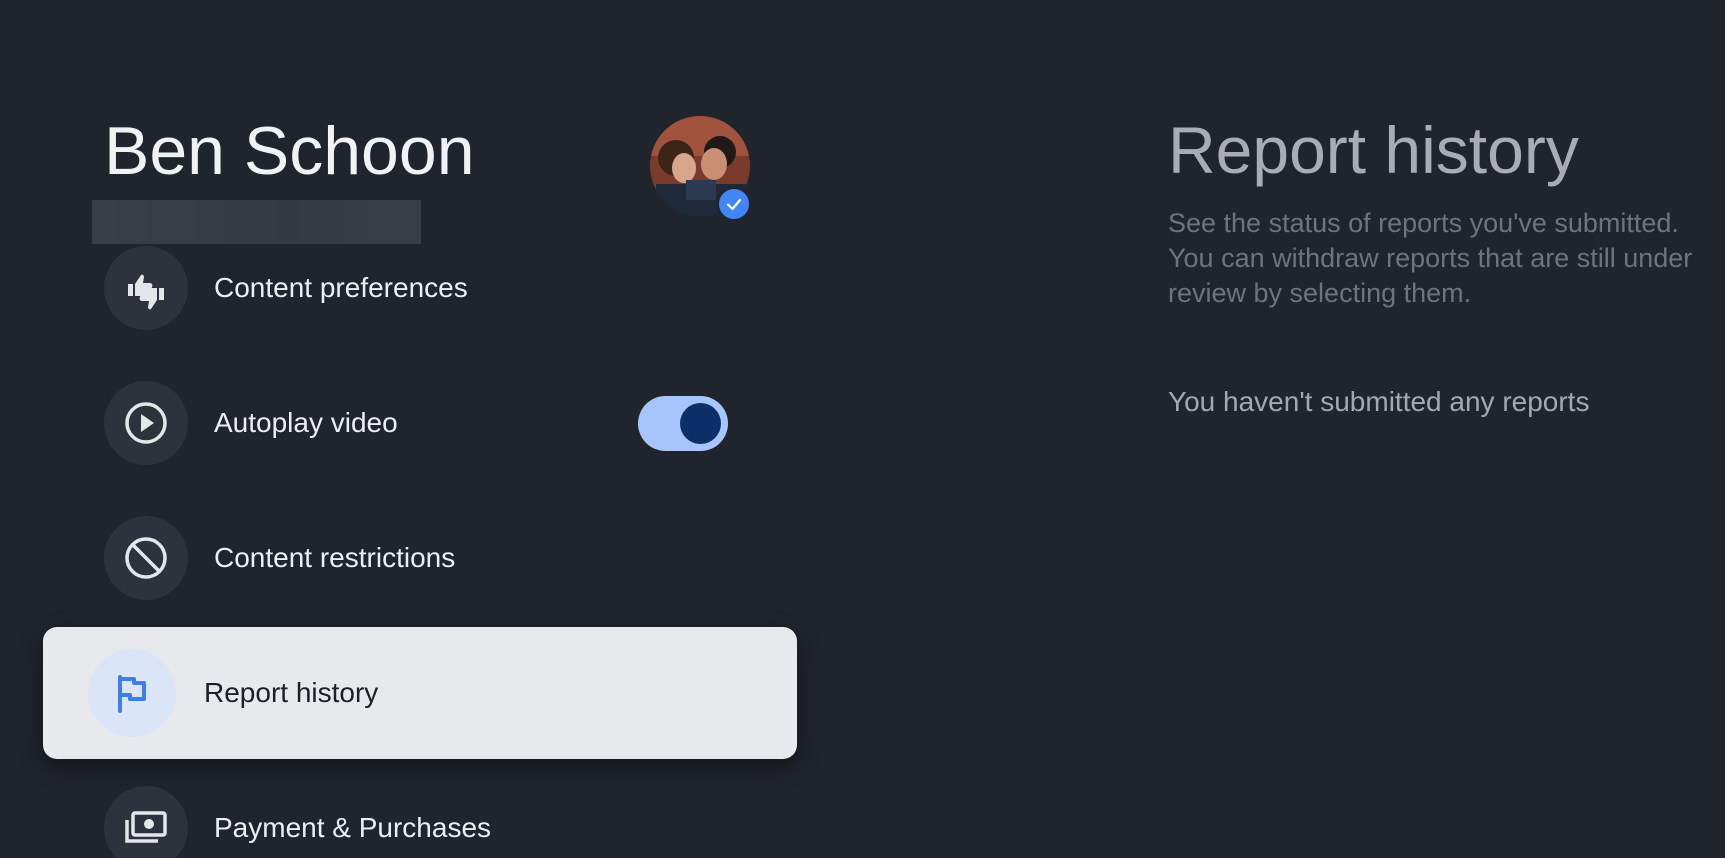 Image resolution: width=1725 pixels, height=858 pixels. What do you see at coordinates (335, 557) in the screenshot?
I see `menu-item-label: Content restrictions` at bounding box center [335, 557].